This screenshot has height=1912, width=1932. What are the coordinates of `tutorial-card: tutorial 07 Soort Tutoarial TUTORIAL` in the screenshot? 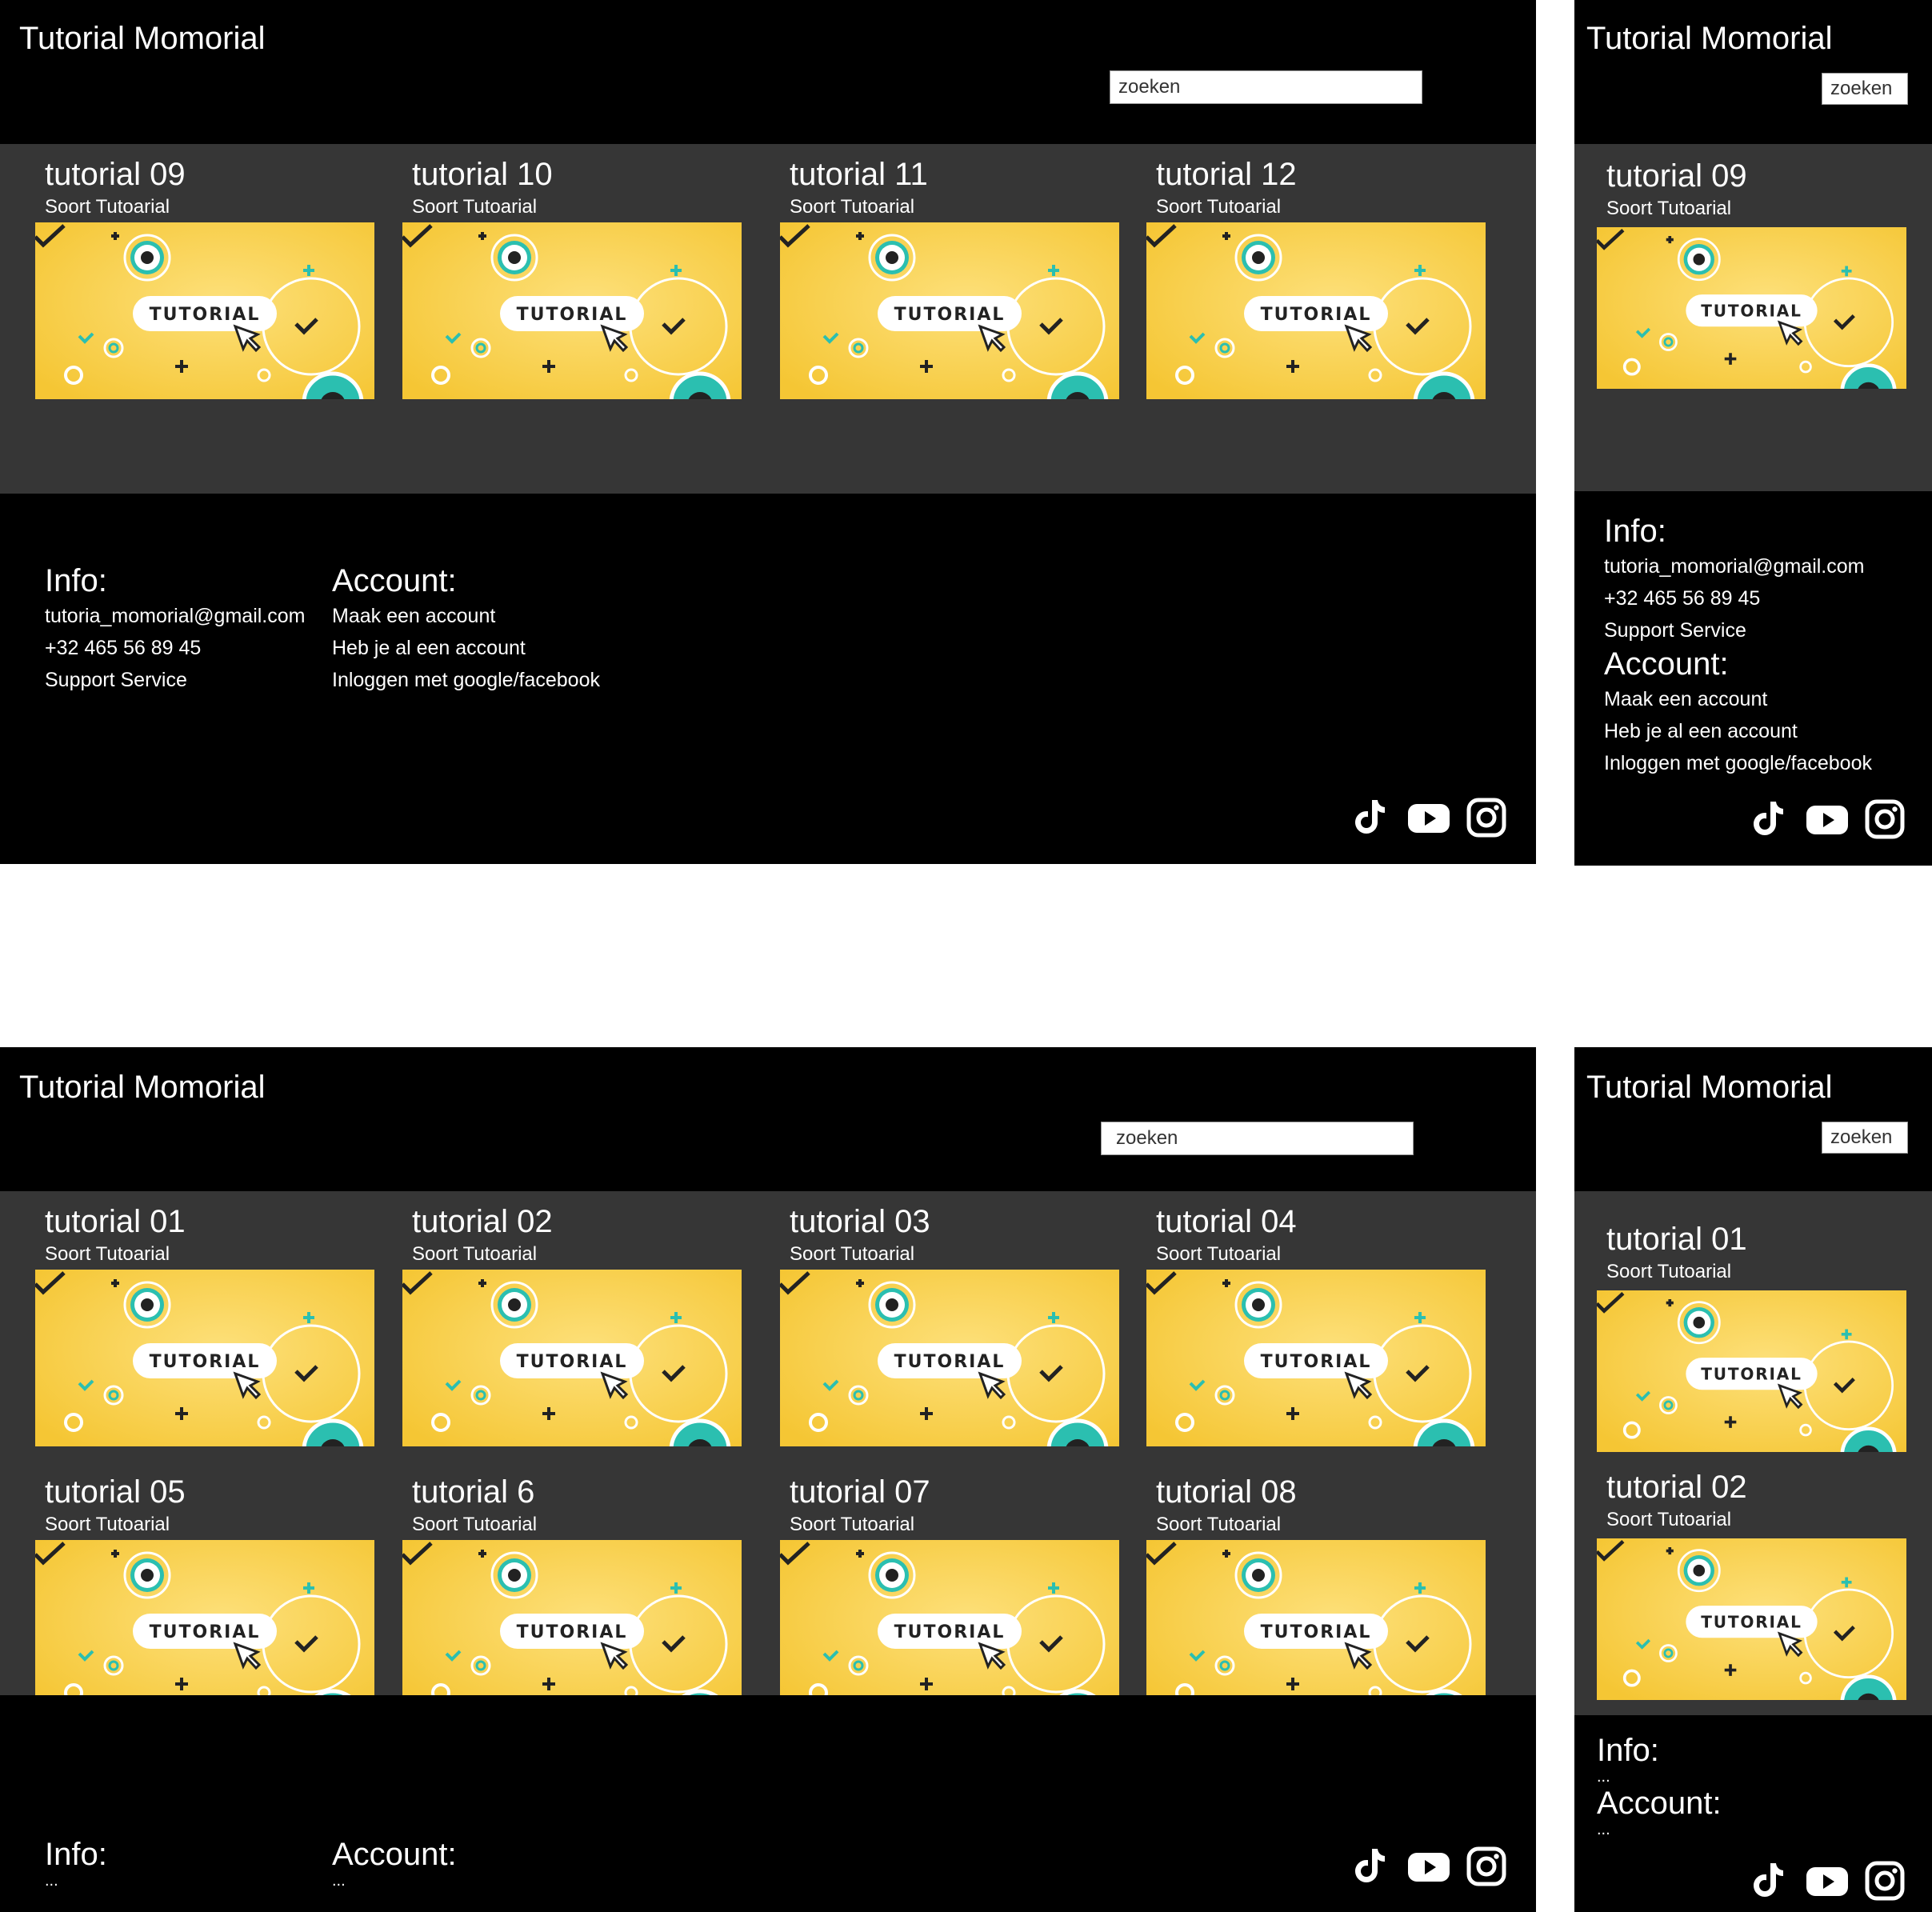 It's located at (949, 1595).